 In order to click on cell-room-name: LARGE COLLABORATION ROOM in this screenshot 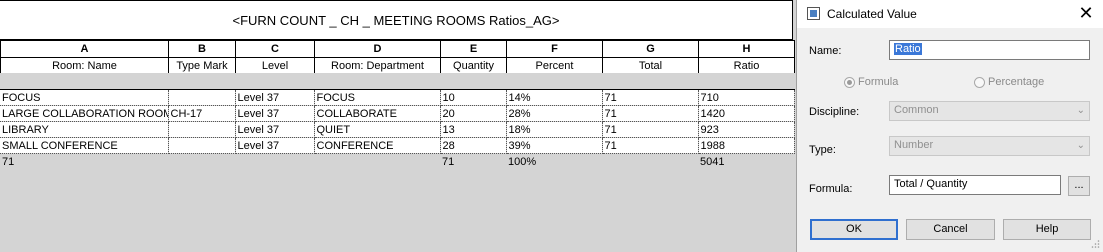, I will do `click(84, 113)`.